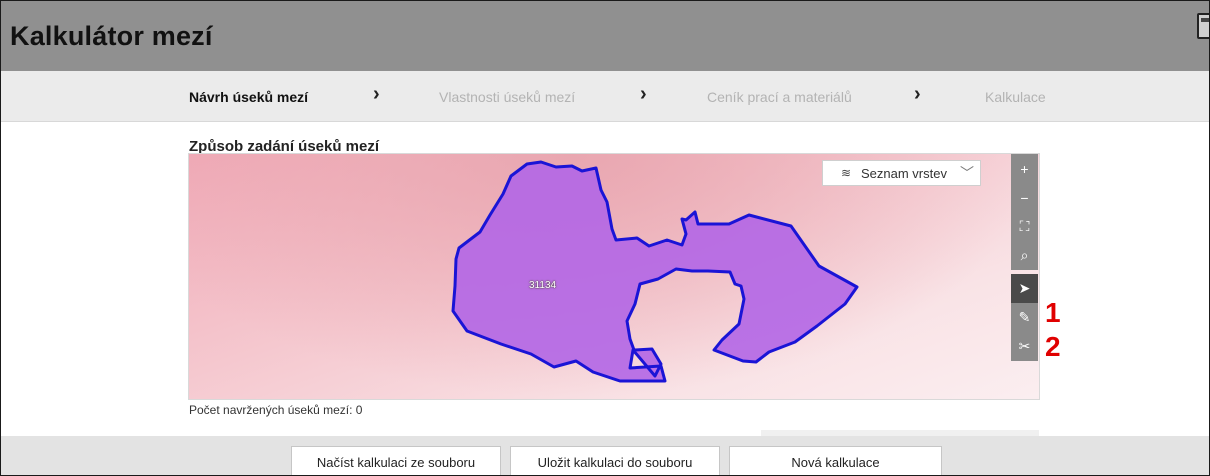 Image resolution: width=1210 pixels, height=476 pixels. What do you see at coordinates (605, 36) in the screenshot?
I see `title-bar: Kalkulátor mezí` at bounding box center [605, 36].